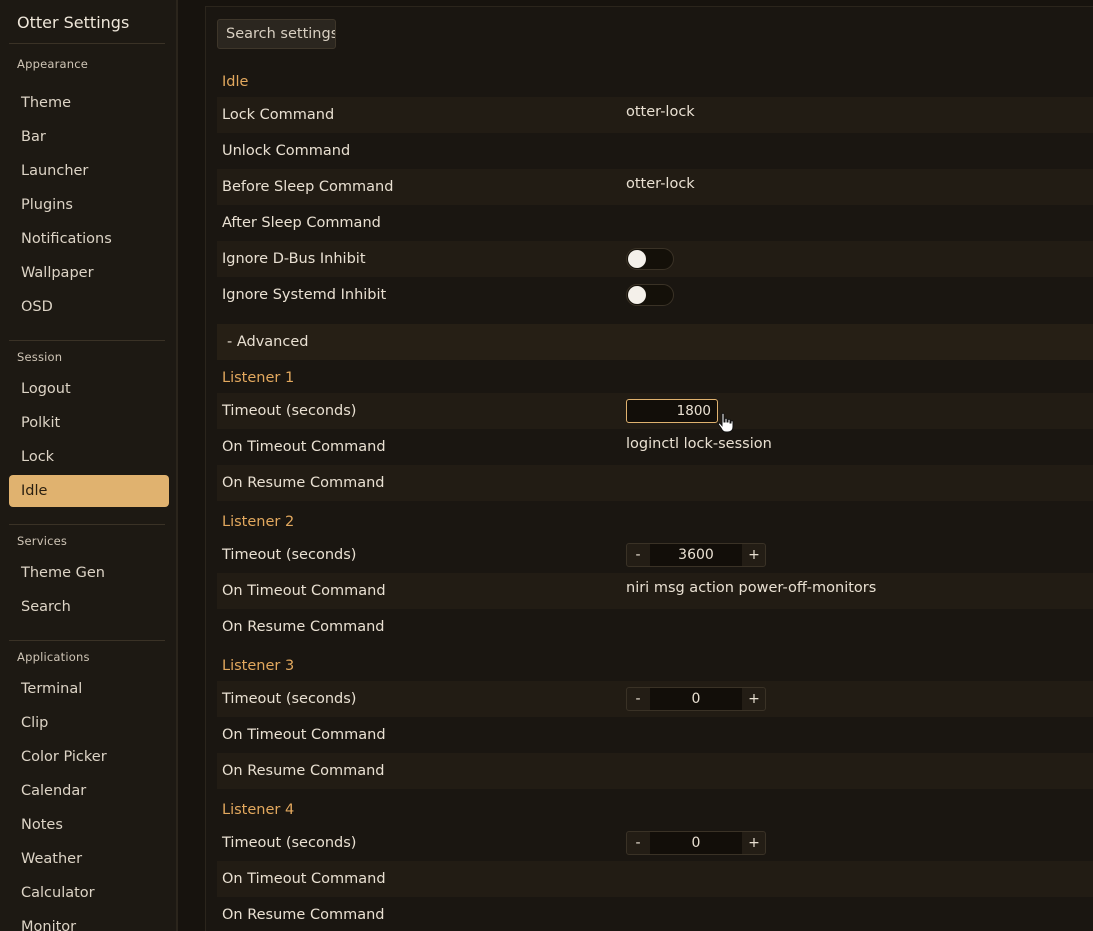 The height and width of the screenshot is (931, 1093). What do you see at coordinates (258, 810) in the screenshot?
I see `section-title-listener-4: Listener 4` at bounding box center [258, 810].